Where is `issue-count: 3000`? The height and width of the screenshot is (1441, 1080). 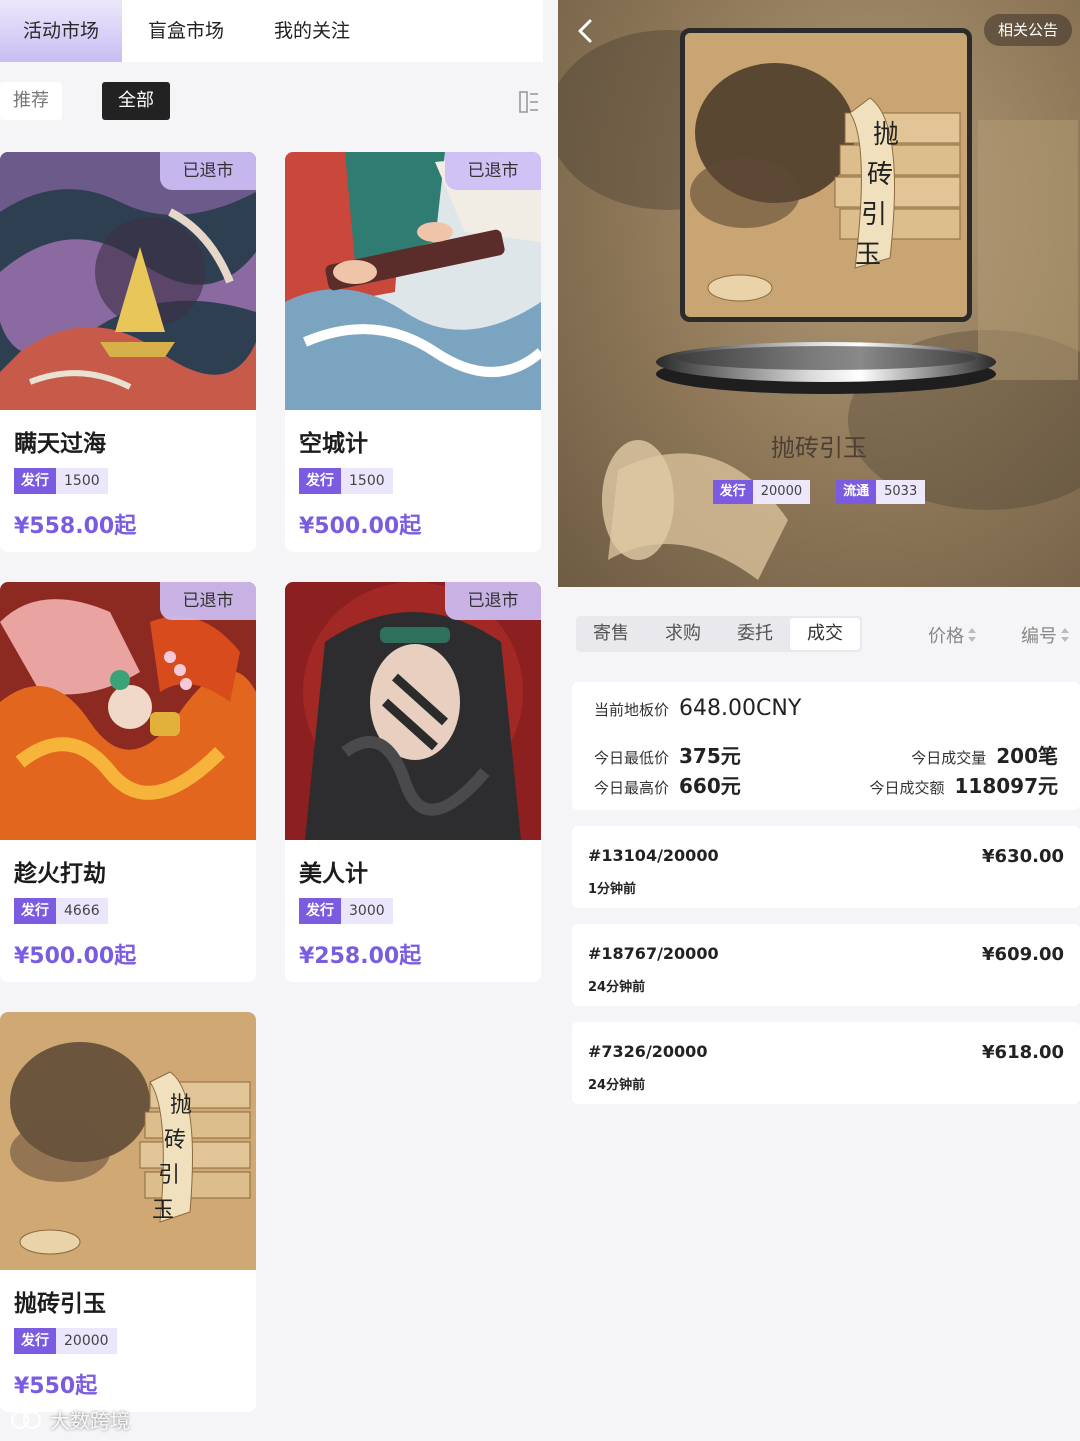 issue-count: 3000 is located at coordinates (367, 911).